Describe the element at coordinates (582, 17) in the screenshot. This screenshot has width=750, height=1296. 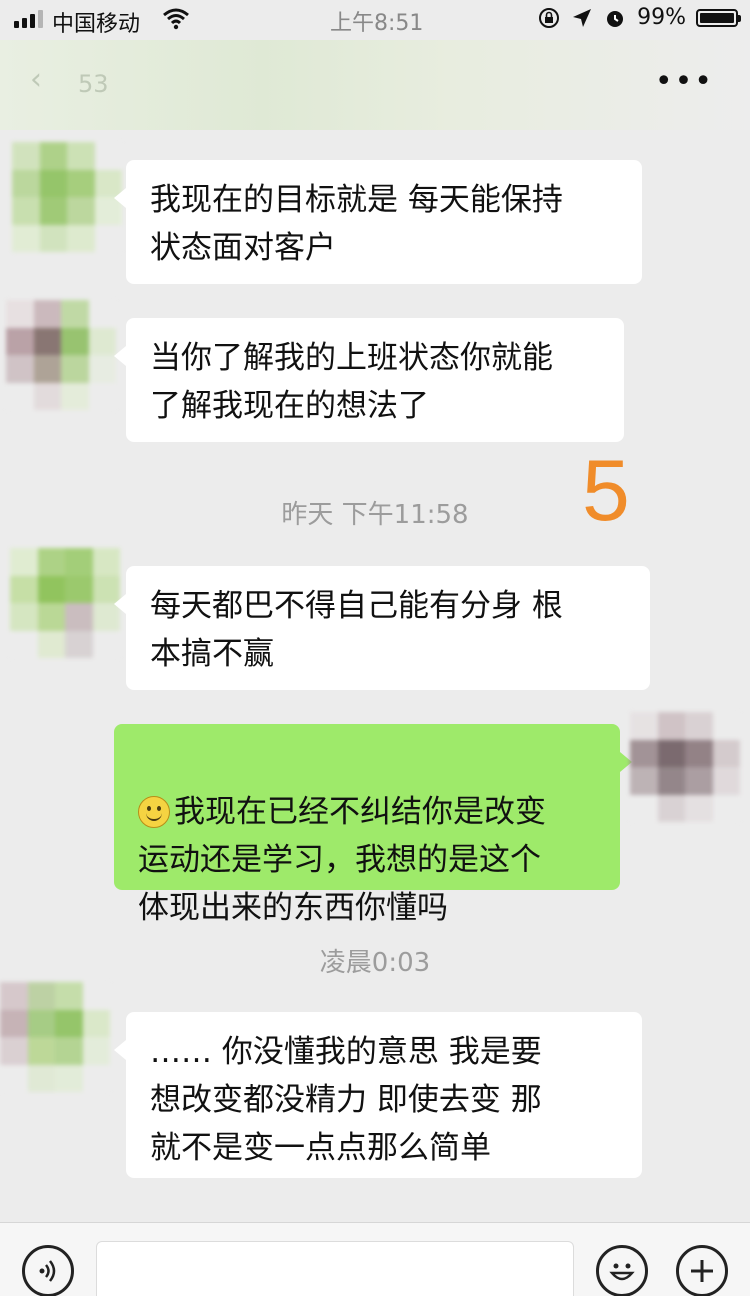
I see `location-icon` at that location.